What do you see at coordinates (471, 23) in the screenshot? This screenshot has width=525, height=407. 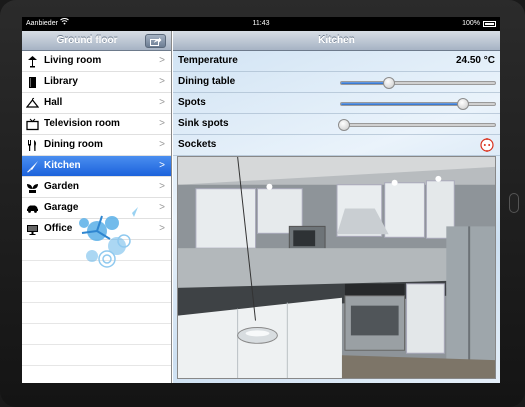 I see `battery-percentage: 100%` at bounding box center [471, 23].